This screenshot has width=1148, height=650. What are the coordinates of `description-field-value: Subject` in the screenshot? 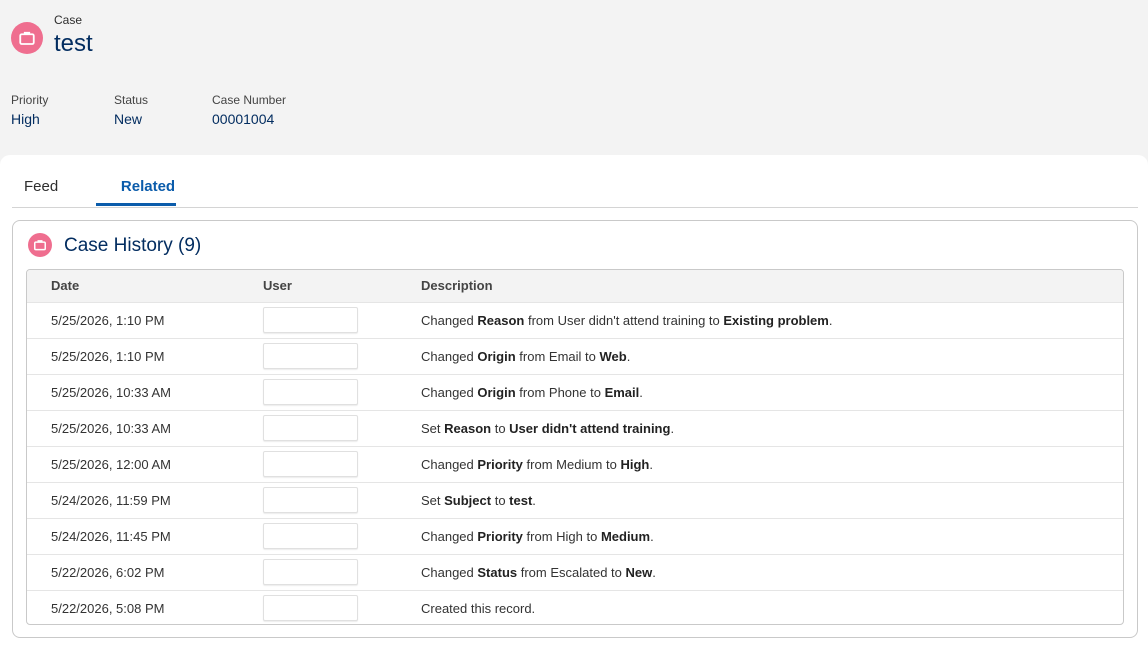 It's located at (468, 500).